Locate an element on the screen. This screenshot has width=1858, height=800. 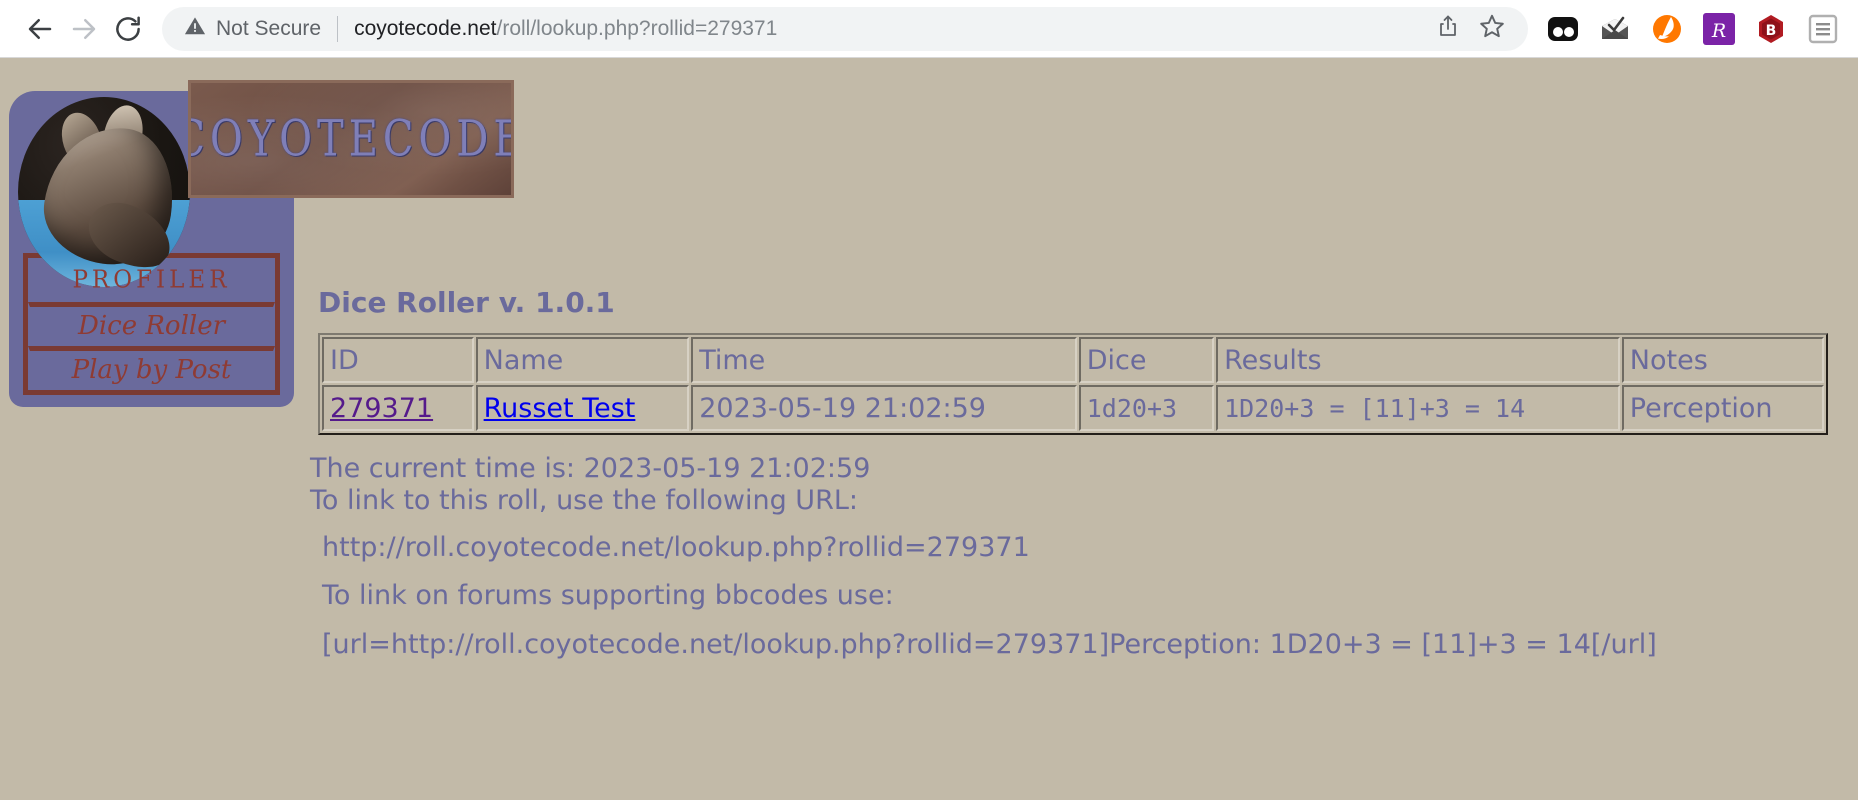
extensions-area: R B is located at coordinates (1693, 29).